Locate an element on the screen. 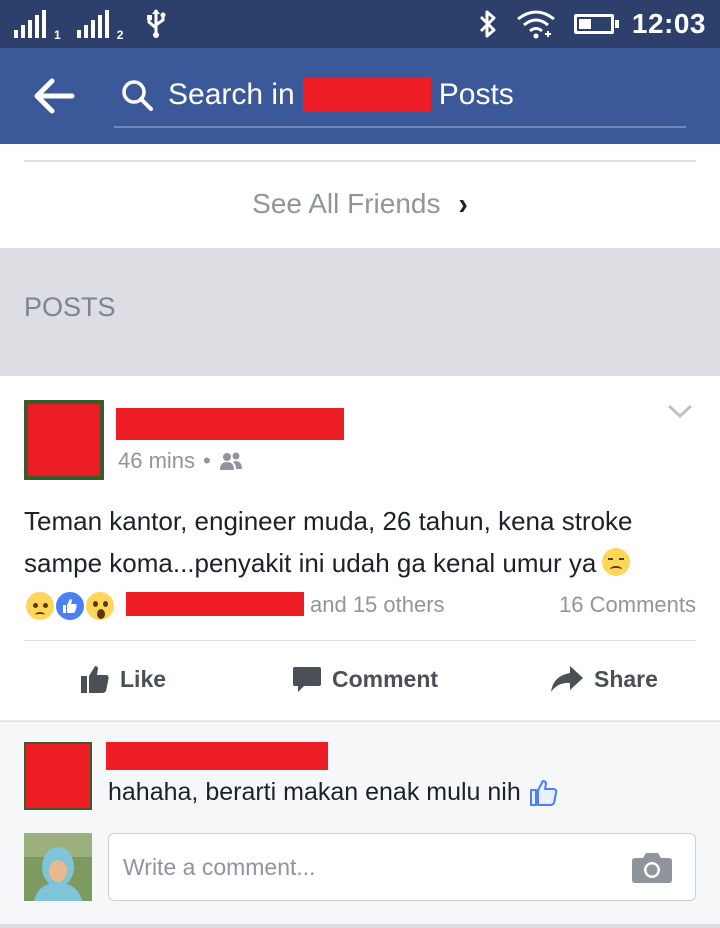 Image resolution: width=720 pixels, height=928 pixels. search-bar: Search in Posts is located at coordinates (400, 101).